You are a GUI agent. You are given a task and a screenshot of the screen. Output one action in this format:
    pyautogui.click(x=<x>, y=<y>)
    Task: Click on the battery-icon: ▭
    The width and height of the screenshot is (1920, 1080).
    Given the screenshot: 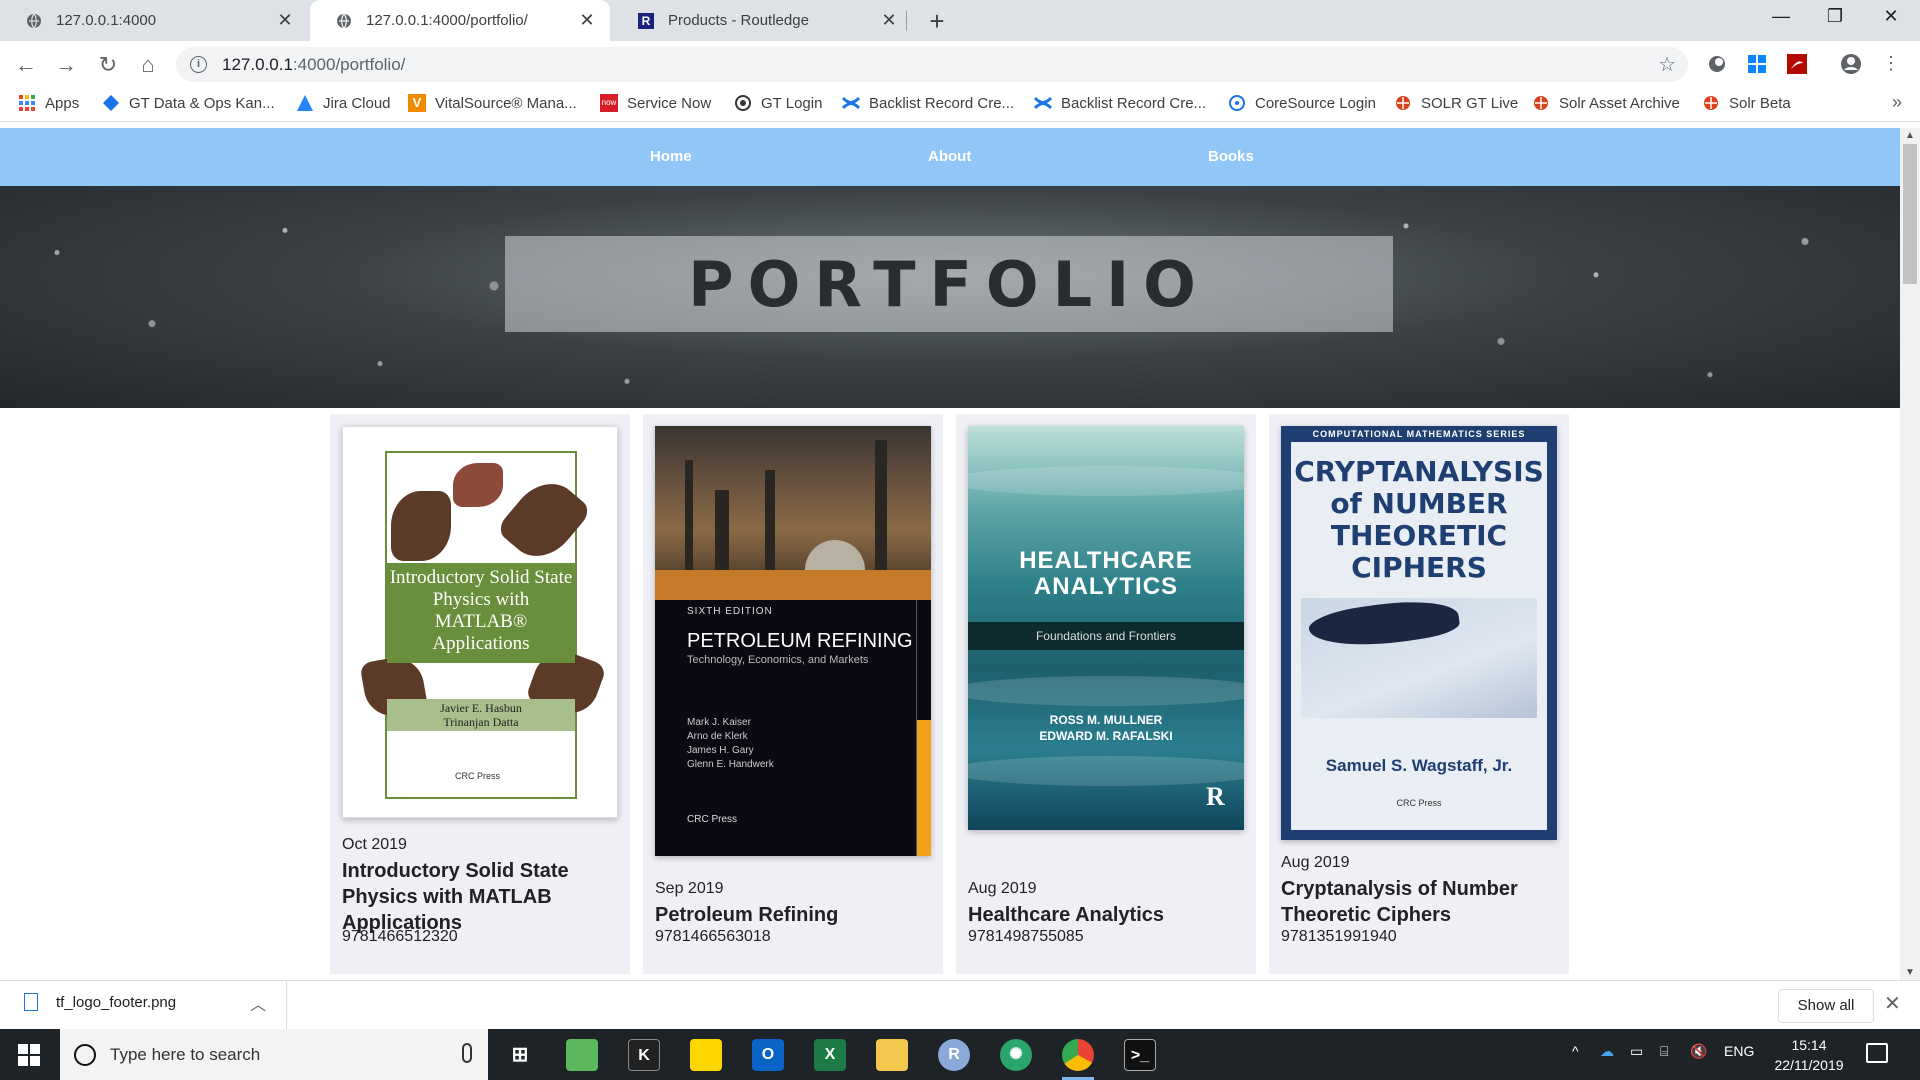 What is the action you would take?
    pyautogui.click(x=1636, y=1051)
    